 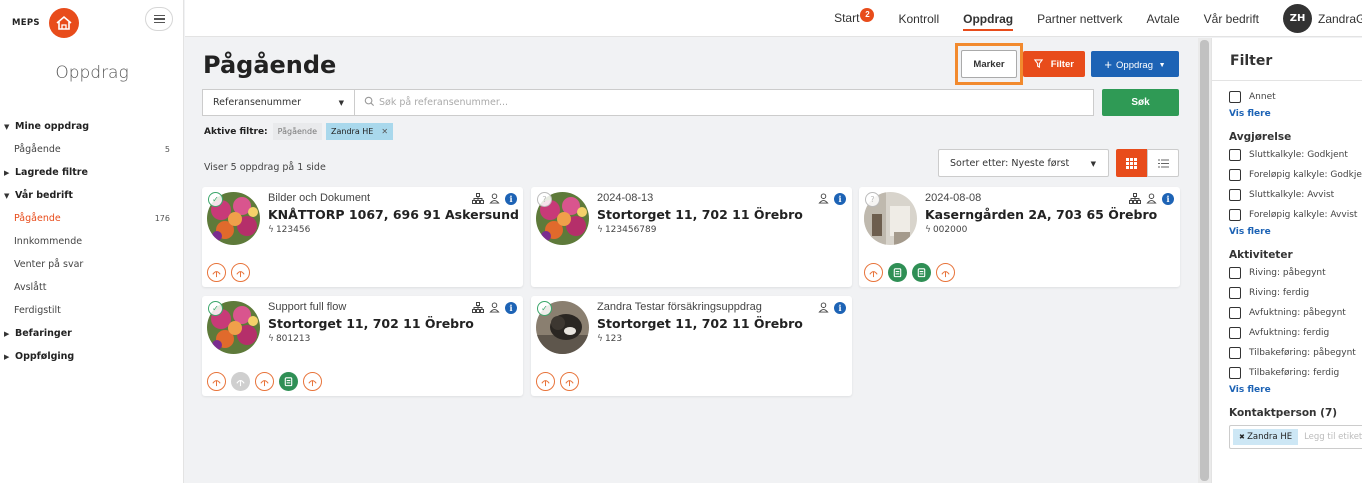 I want to click on sidebar-item-label: Lagrede filtre, so click(x=51, y=172).